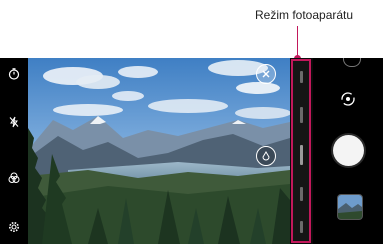  What do you see at coordinates (14, 151) in the screenshot?
I see `left-toolbar` at bounding box center [14, 151].